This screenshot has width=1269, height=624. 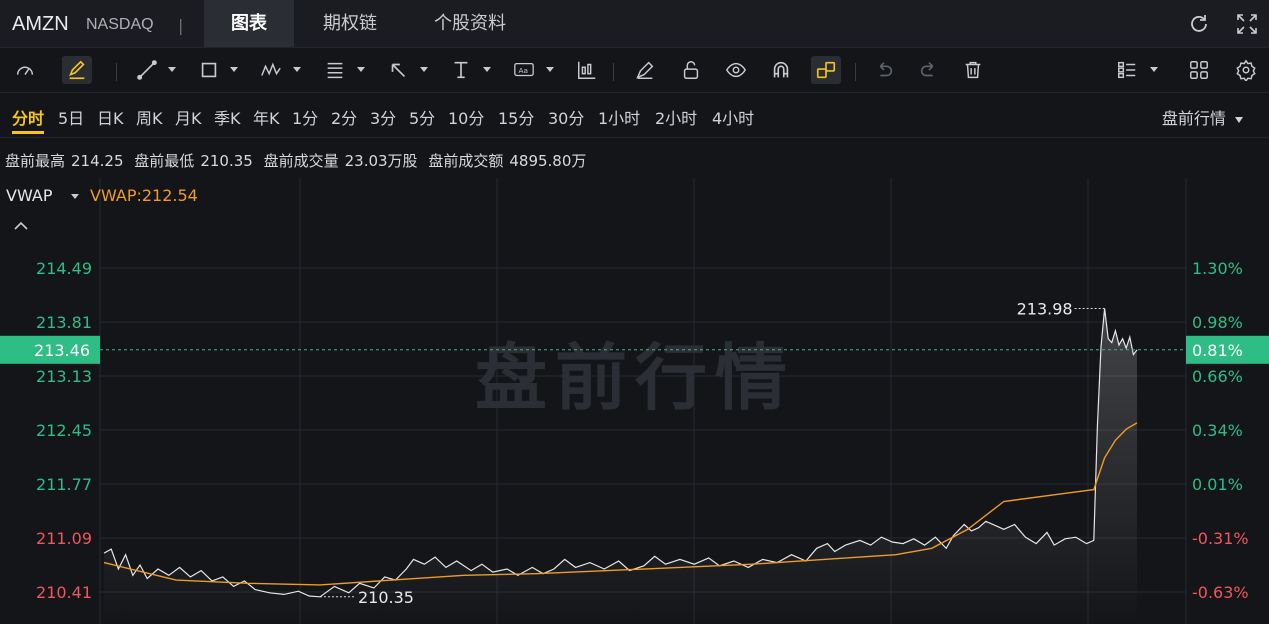 I want to click on y-tick-percent-label: 0.01%, so click(x=1217, y=484).